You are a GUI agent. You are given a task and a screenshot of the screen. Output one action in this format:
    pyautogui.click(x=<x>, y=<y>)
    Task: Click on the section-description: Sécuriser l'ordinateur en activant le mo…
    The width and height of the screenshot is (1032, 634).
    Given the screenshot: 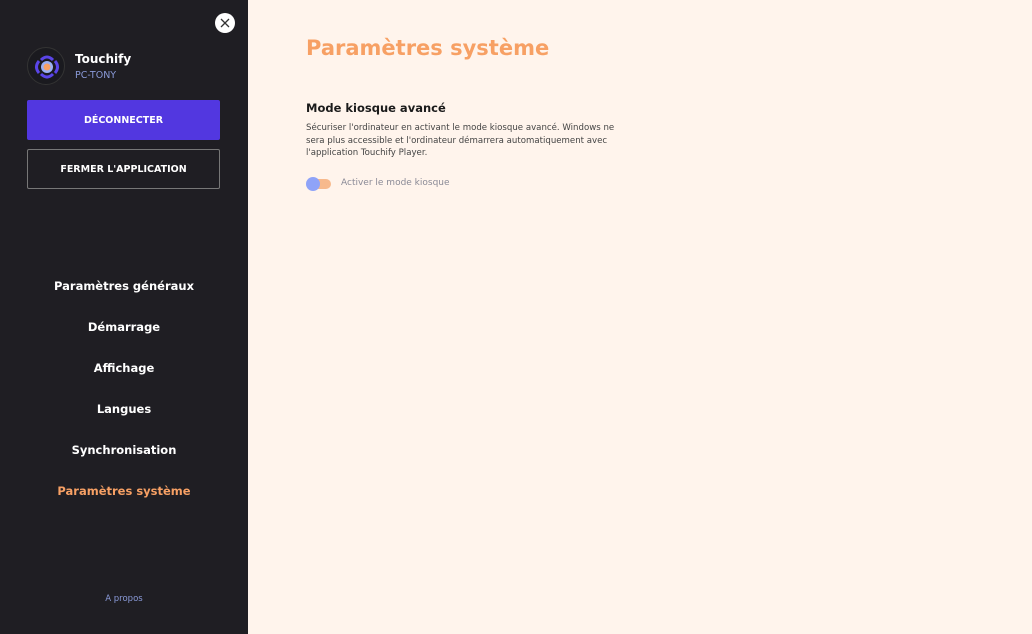 What is the action you would take?
    pyautogui.click(x=460, y=140)
    